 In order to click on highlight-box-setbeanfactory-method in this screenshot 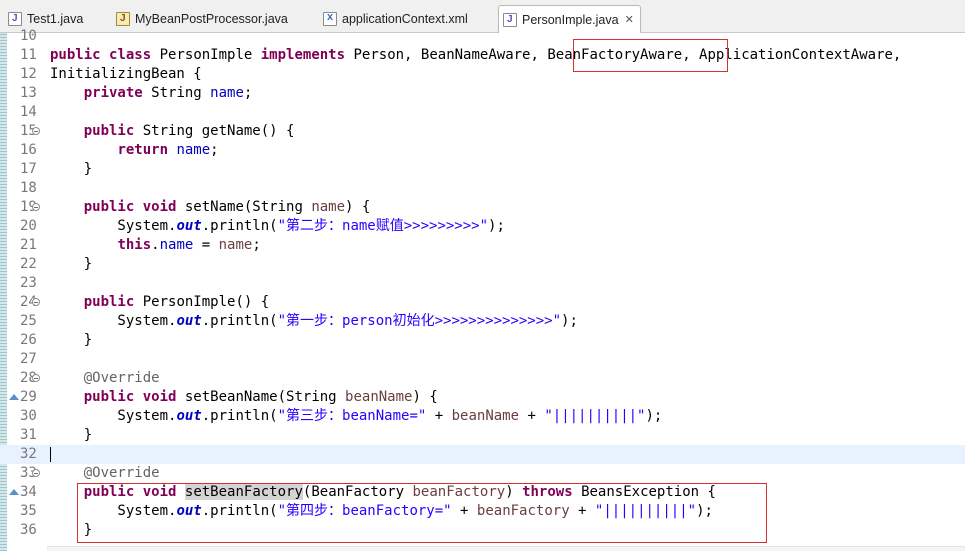, I will do `click(422, 513)`.